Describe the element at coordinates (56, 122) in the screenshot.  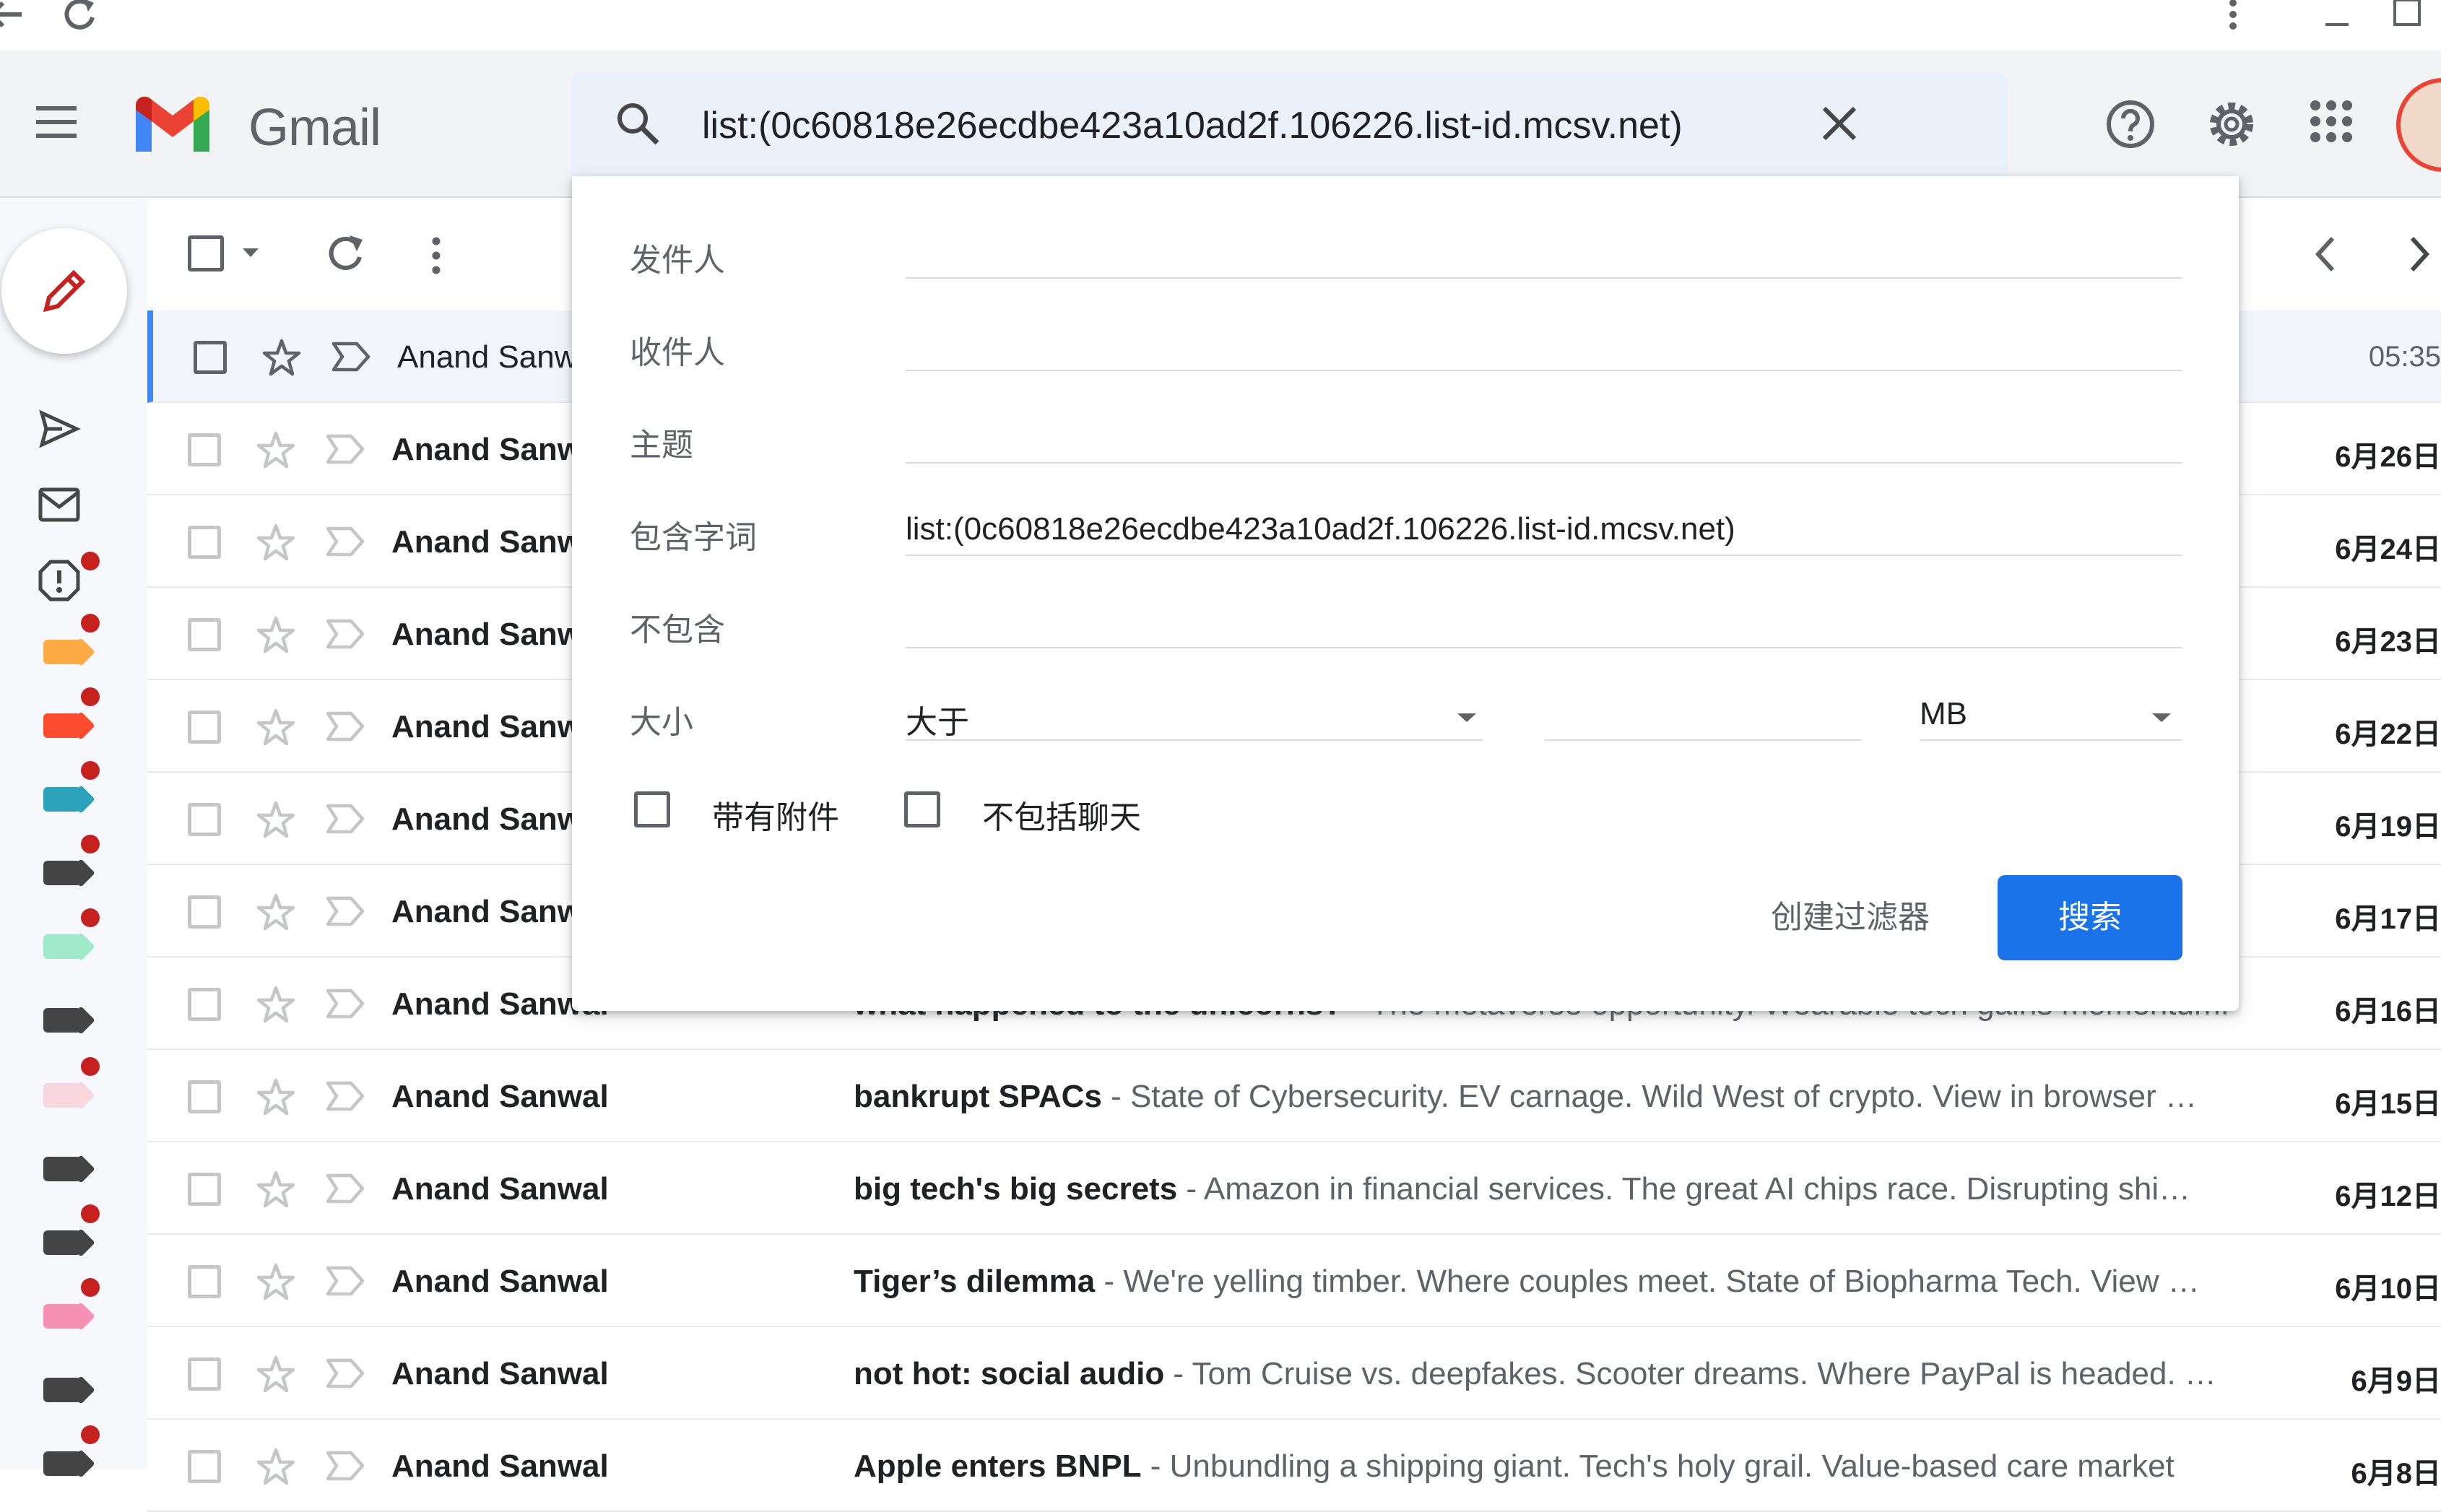
I see `menu-icon` at that location.